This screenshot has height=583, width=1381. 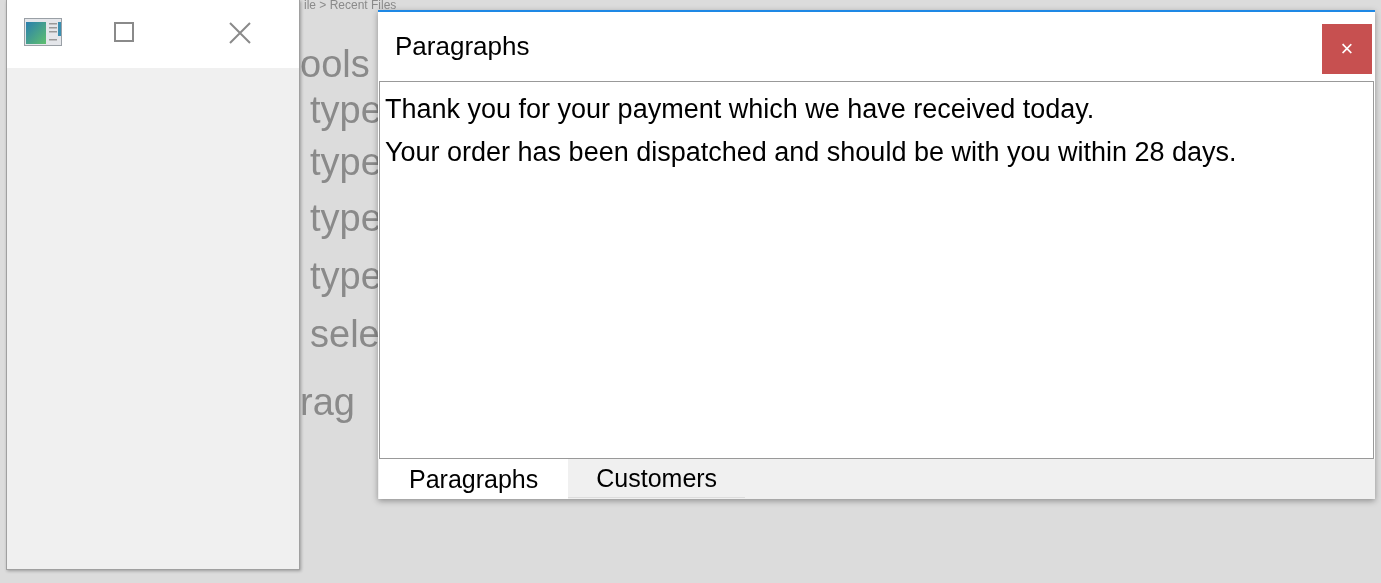 What do you see at coordinates (811, 152) in the screenshot?
I see `paragraph-text: Your order has been dispatched and should be with you within 28 days.` at bounding box center [811, 152].